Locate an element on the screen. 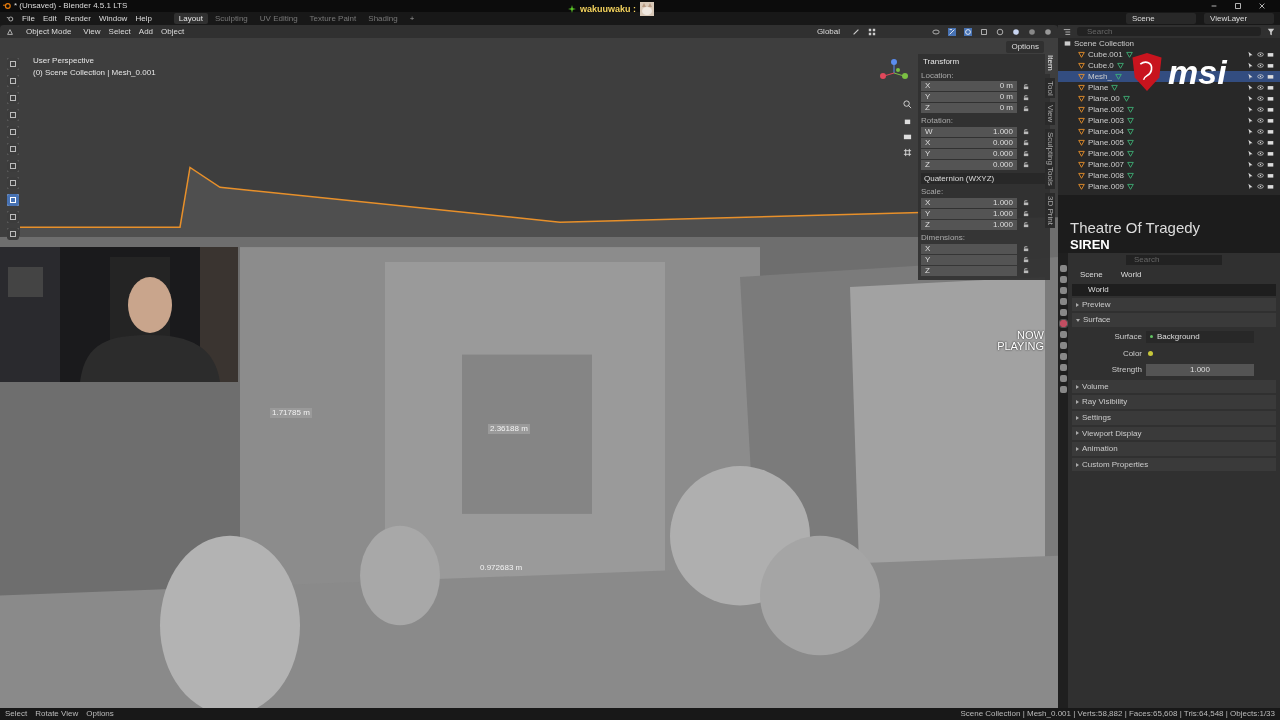 This screenshot has height=720, width=1280. menu-item: Help is located at coordinates (143, 18).